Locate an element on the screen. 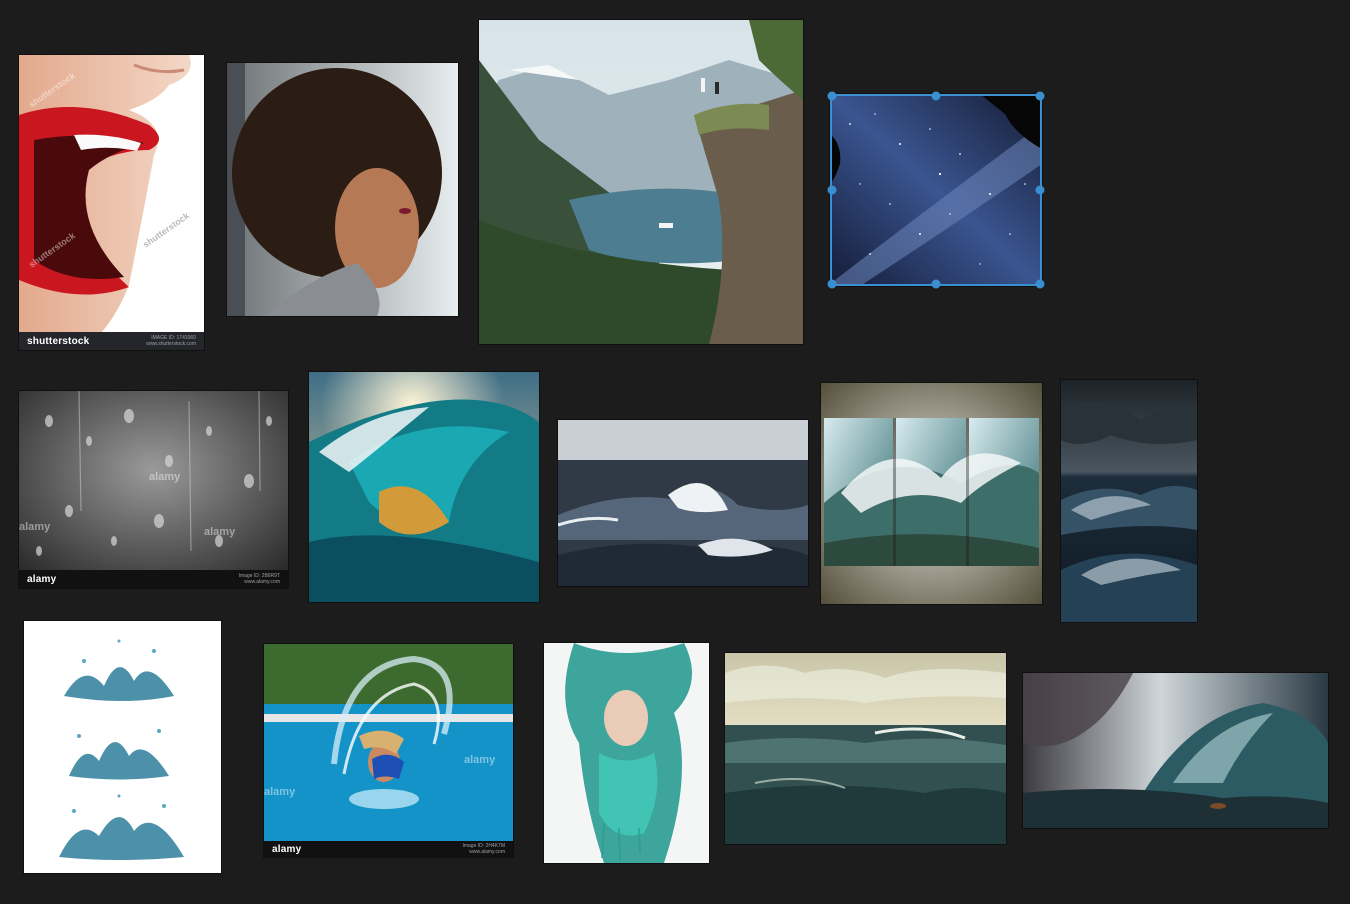  rough-sea-image is located at coordinates (683, 503).